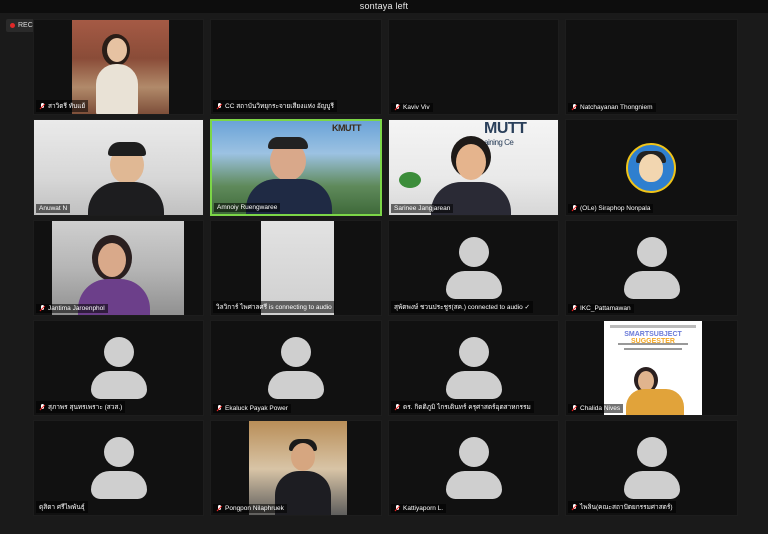  I want to click on record-dot-icon, so click(12, 25).